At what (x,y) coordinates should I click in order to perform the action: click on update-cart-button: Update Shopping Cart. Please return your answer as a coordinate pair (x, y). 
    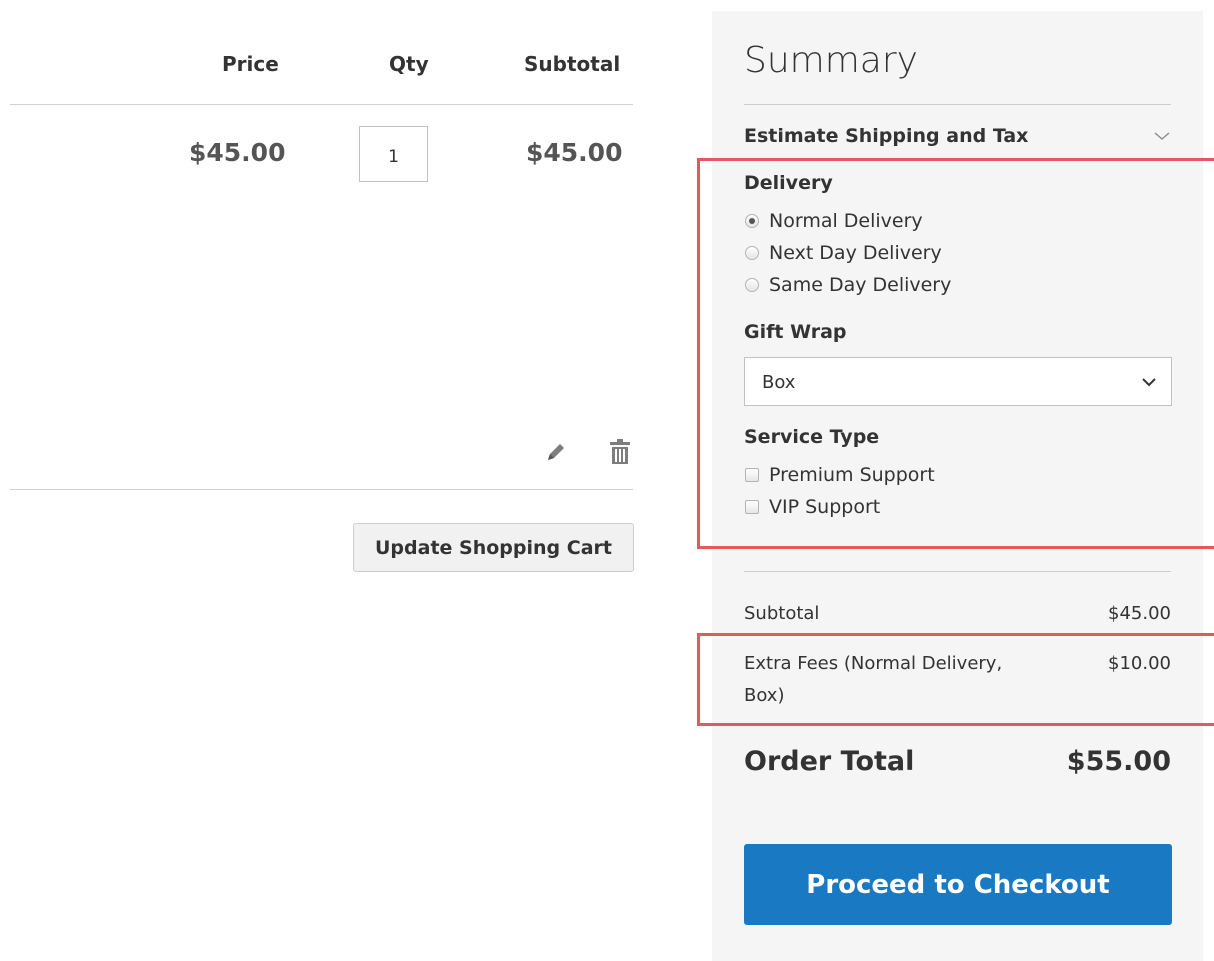
    Looking at the image, I should click on (493, 547).